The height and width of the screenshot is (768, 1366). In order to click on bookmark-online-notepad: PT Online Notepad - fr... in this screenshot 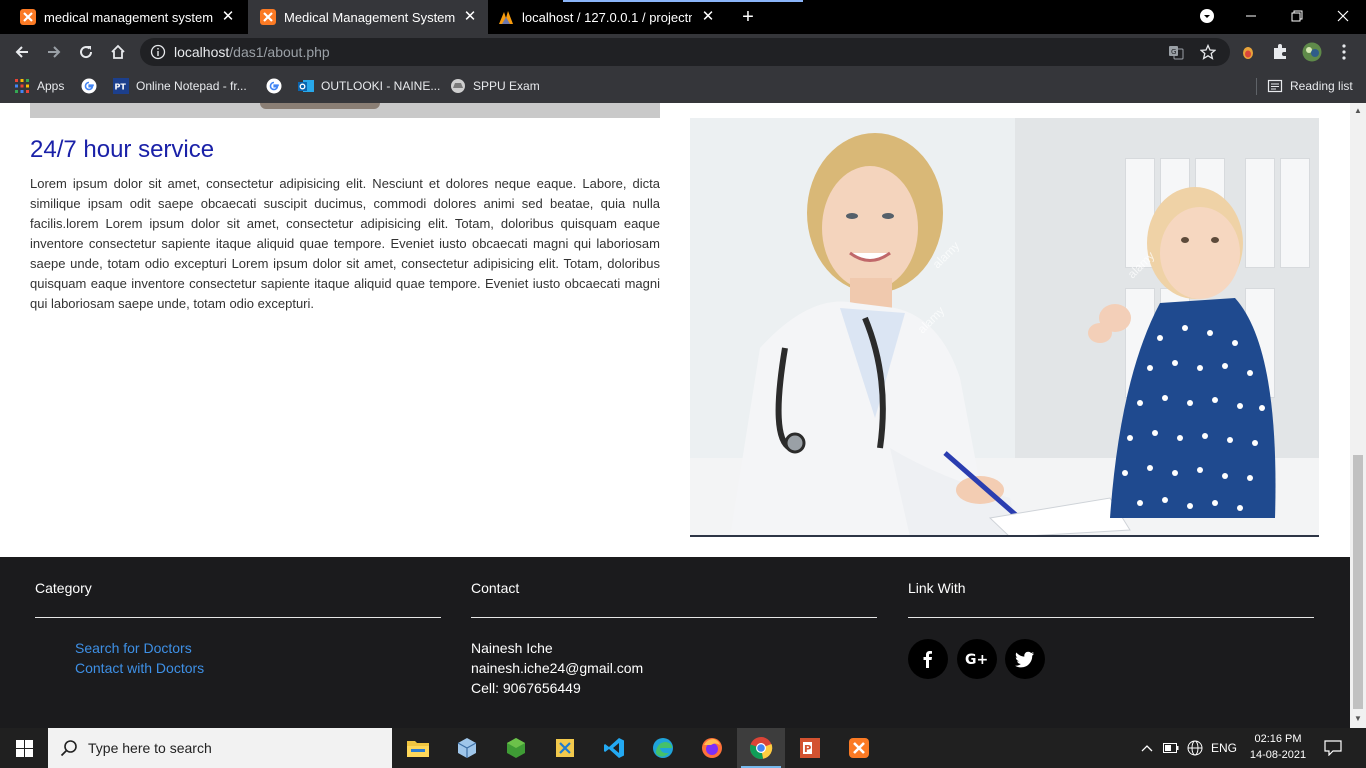, I will do `click(180, 86)`.